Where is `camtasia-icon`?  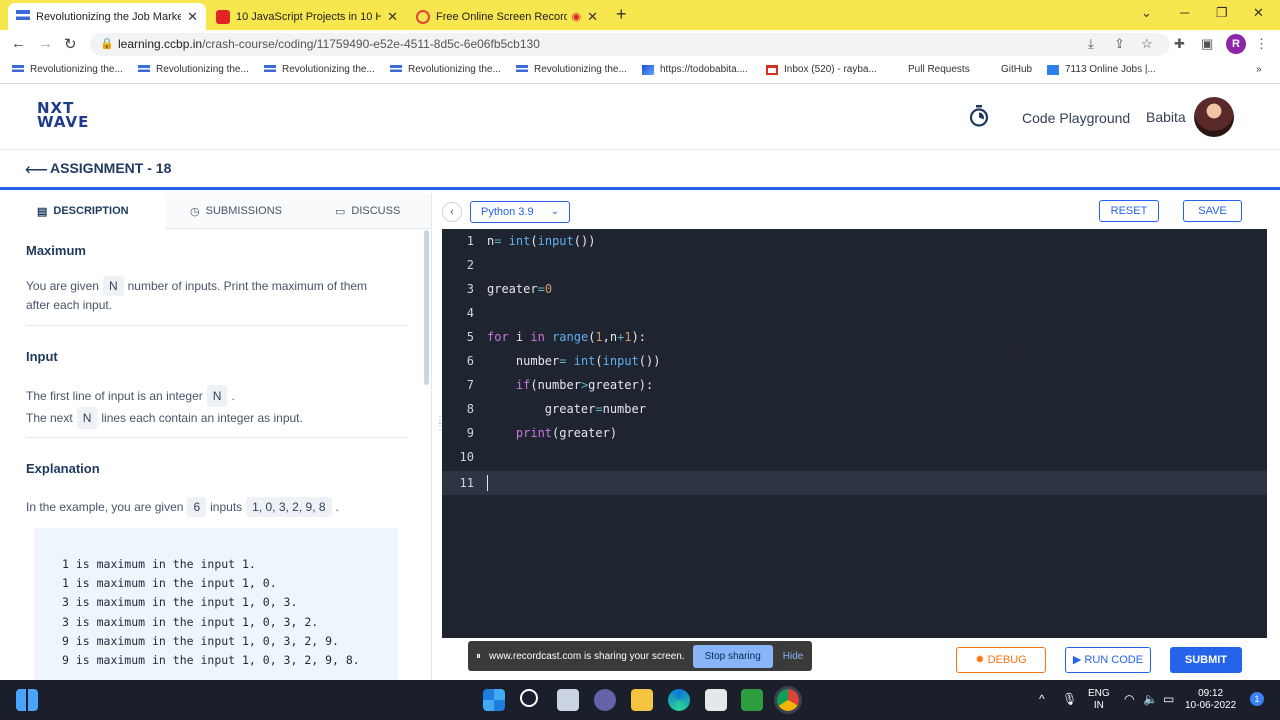 camtasia-icon is located at coordinates (752, 700).